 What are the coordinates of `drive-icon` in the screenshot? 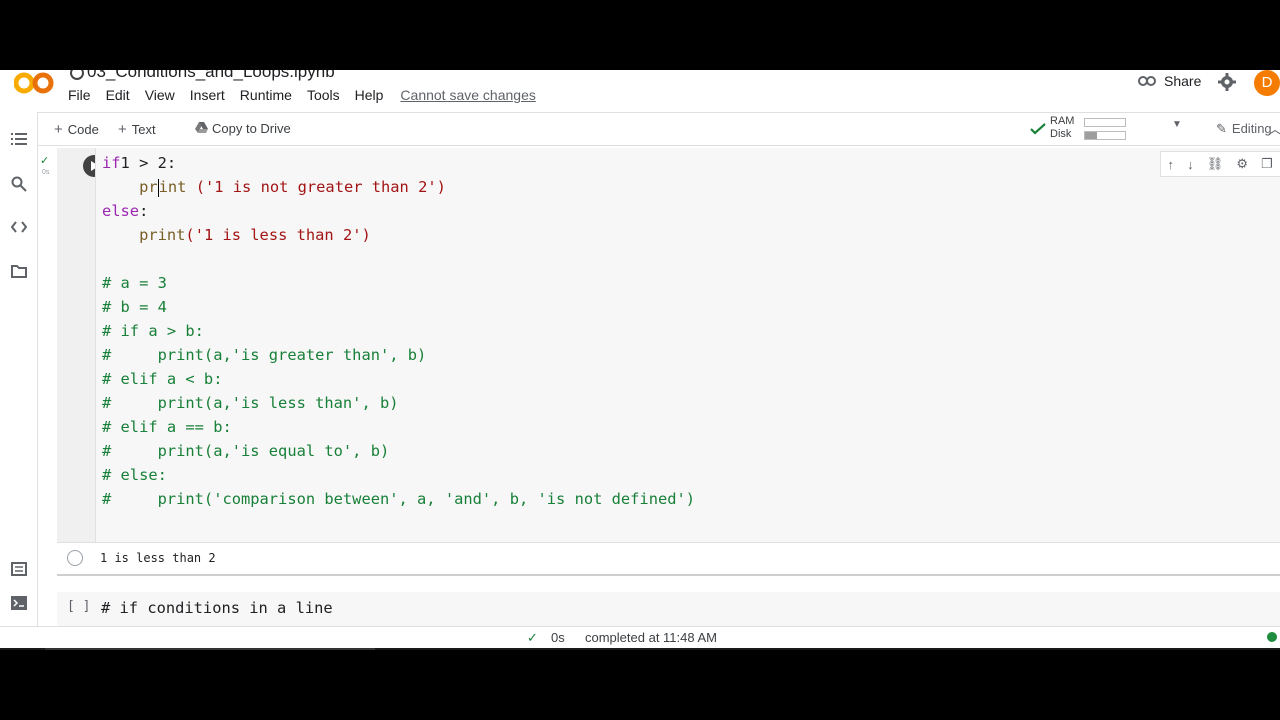 It's located at (201, 127).